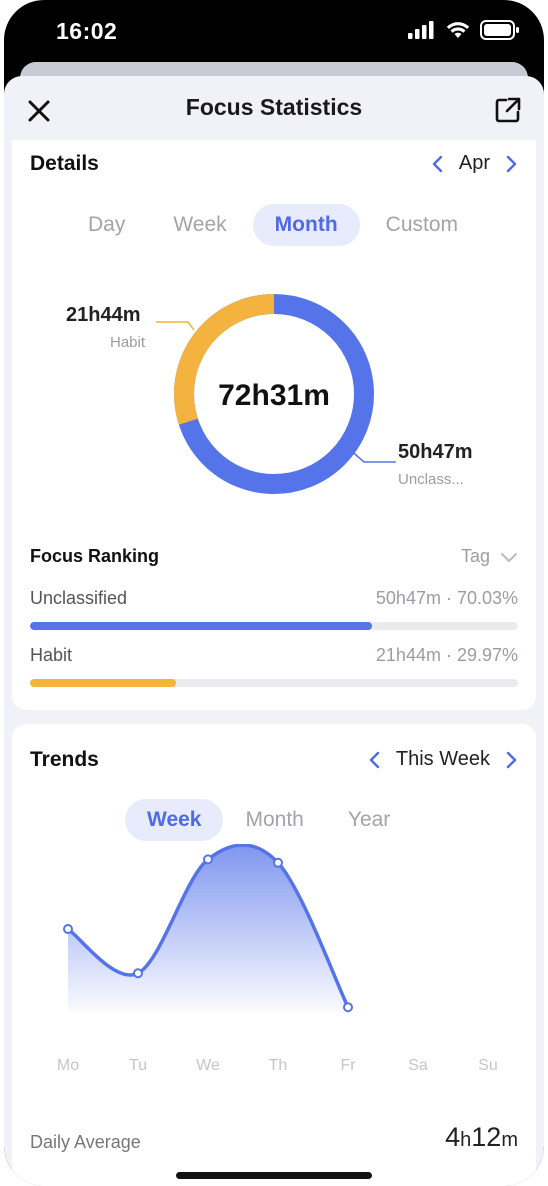 The height and width of the screenshot is (1186, 548). I want to click on ranking-filter-dropdown: Tag, so click(489, 556).